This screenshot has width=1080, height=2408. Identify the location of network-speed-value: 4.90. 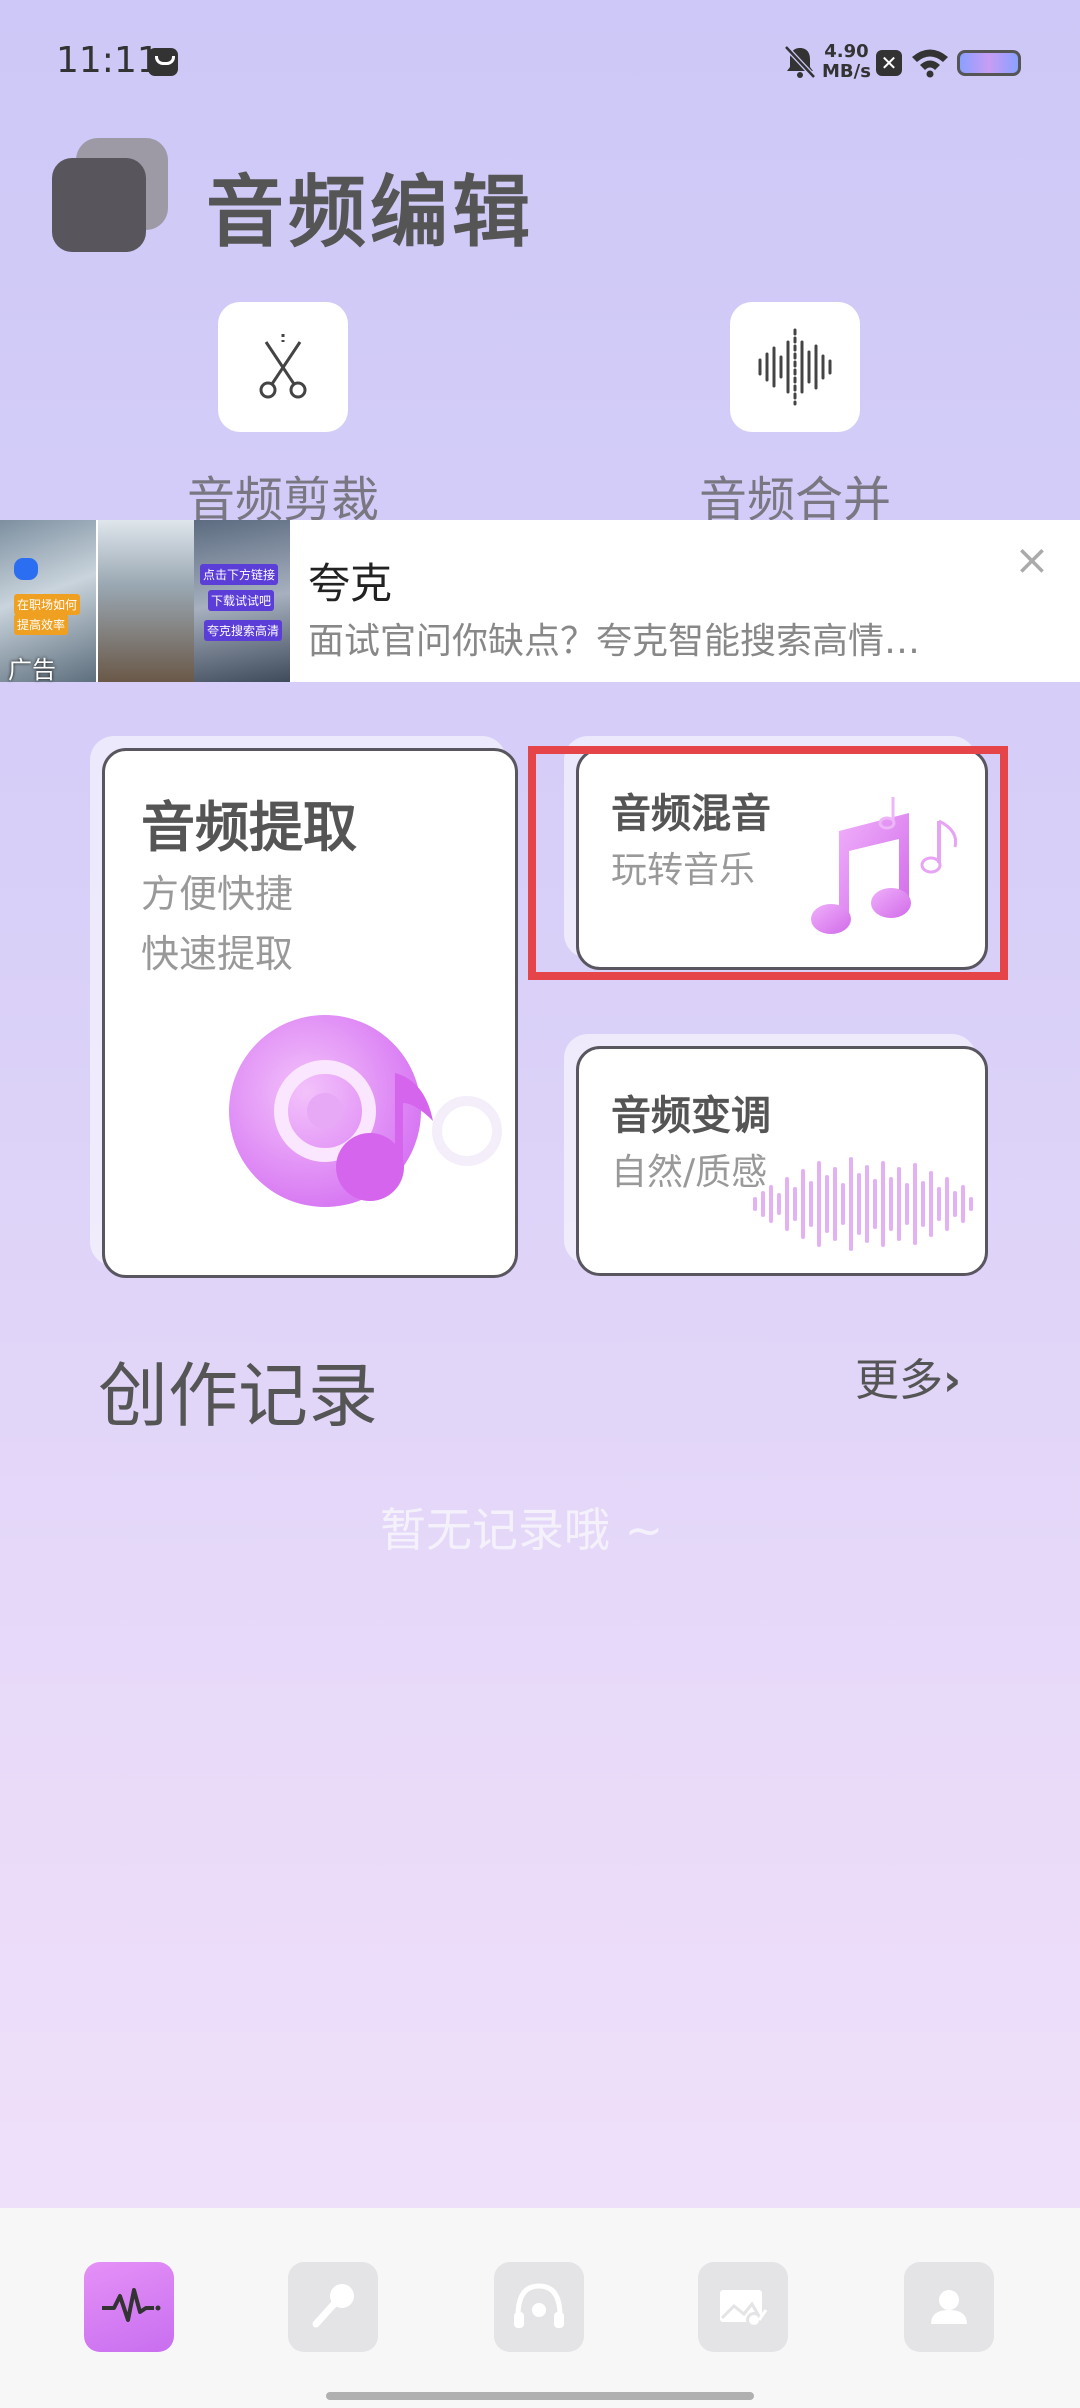
(846, 51).